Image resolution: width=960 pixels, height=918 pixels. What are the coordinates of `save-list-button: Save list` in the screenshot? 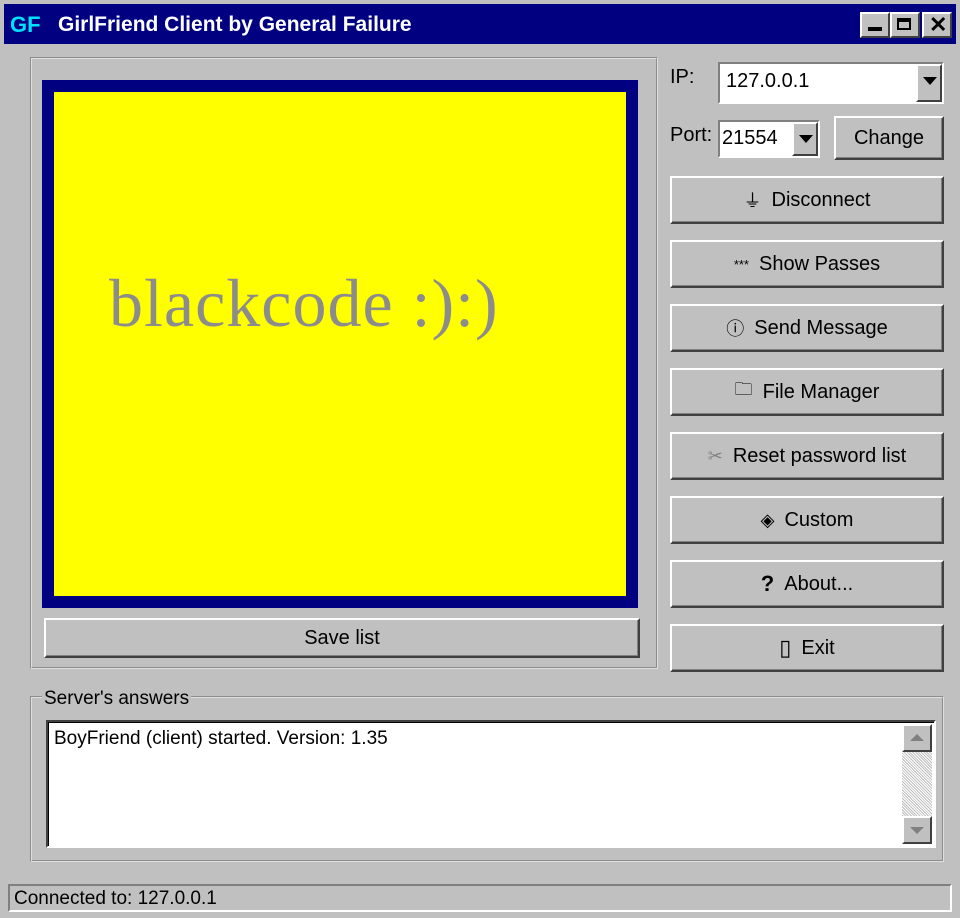 It's located at (342, 638).